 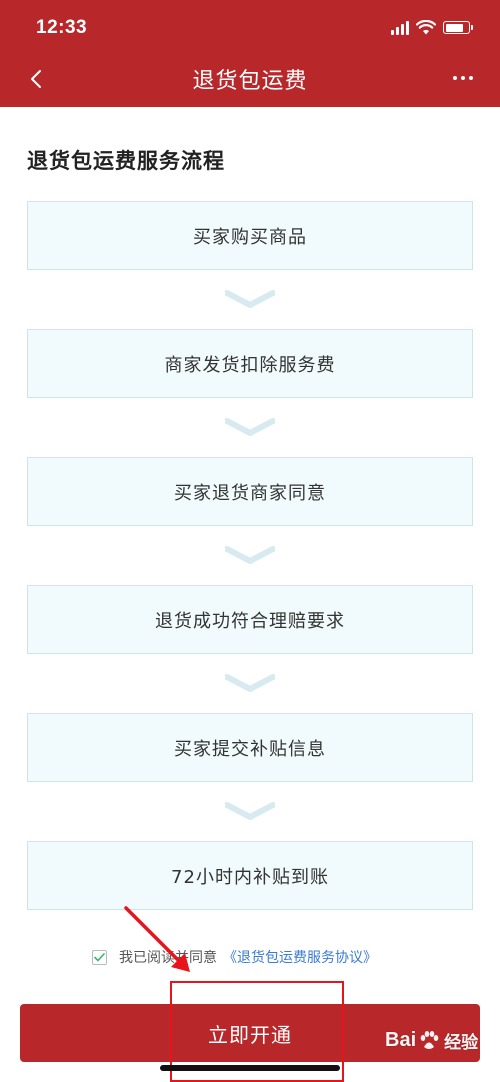 I want to click on agreement-checkbox, so click(x=99, y=957).